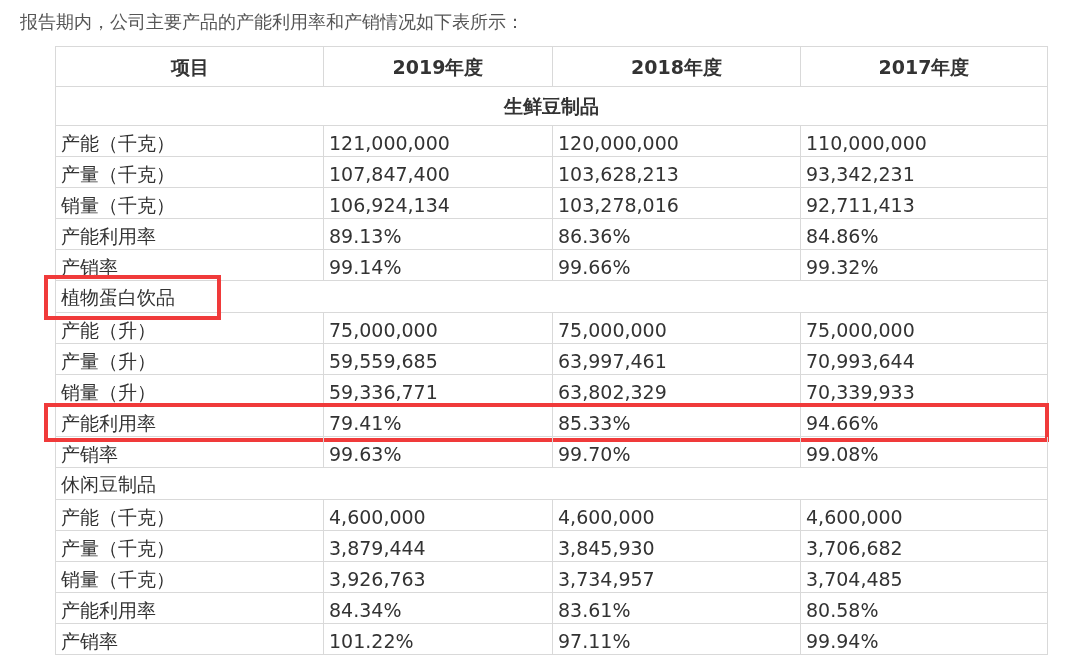  I want to click on intro-text: 报告期内，公司主要产品的产能利用率和产销情况如下表所示：, so click(272, 22).